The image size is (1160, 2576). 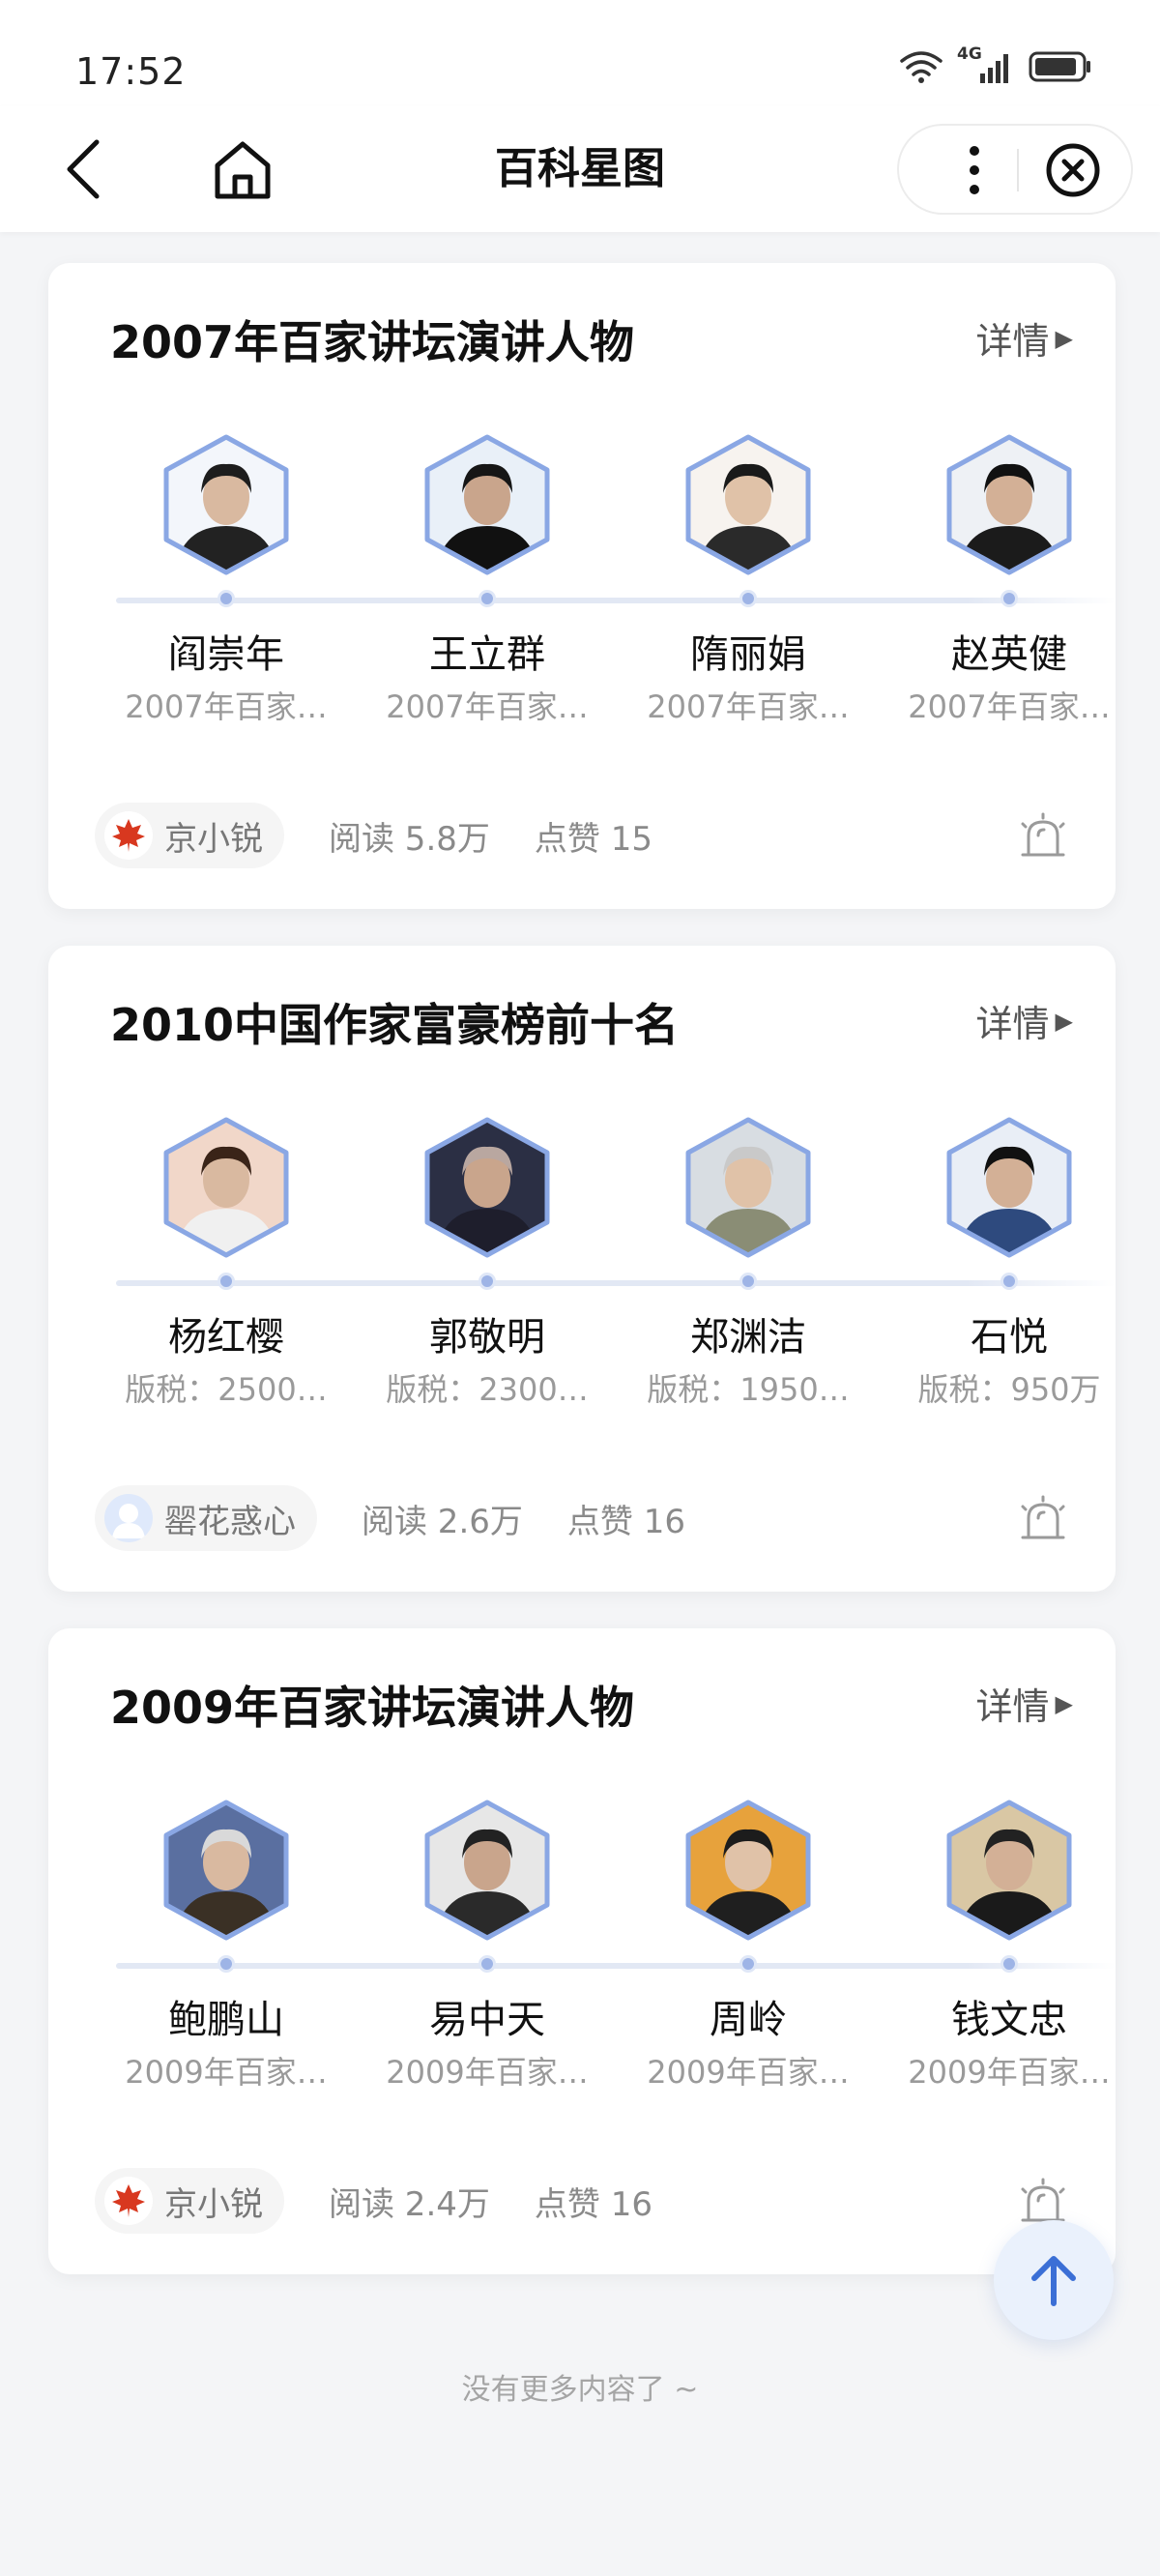 What do you see at coordinates (443, 1521) in the screenshot?
I see `read-count: 阅读 2.6万` at bounding box center [443, 1521].